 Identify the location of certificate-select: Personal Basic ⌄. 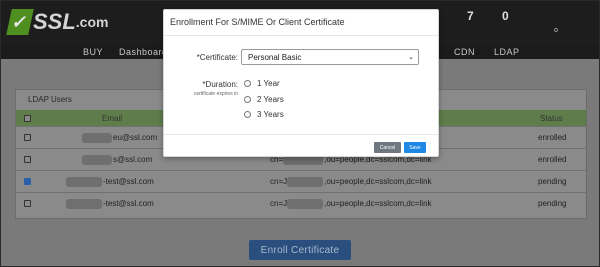
(330, 57).